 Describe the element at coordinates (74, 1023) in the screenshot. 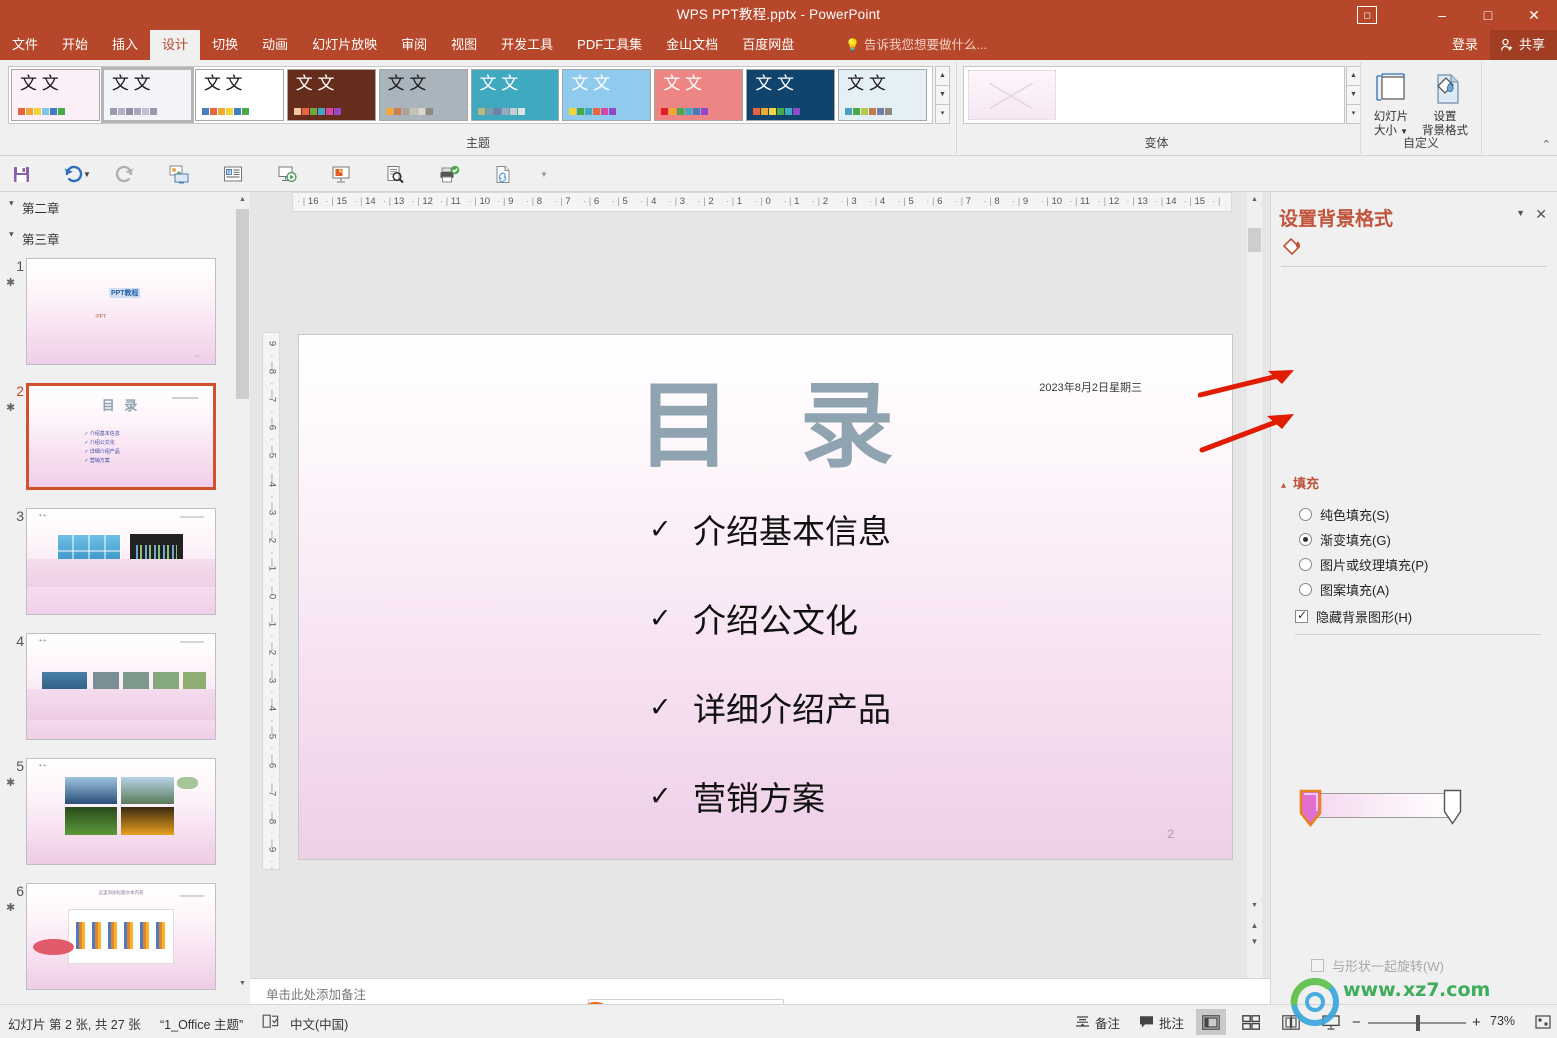

I see `slide-count-status: 幻灯片 第 2 张, 共 27 张` at that location.